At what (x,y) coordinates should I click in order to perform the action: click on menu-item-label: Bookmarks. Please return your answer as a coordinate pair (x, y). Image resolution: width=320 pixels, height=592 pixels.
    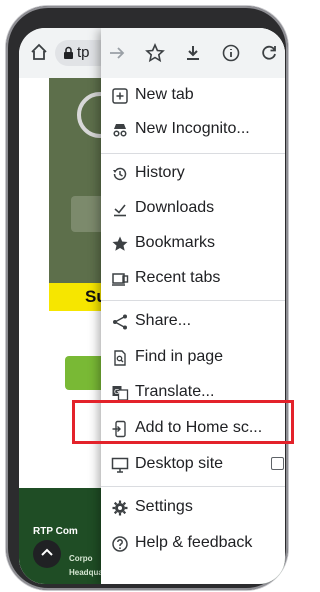
    Looking at the image, I should click on (175, 242).